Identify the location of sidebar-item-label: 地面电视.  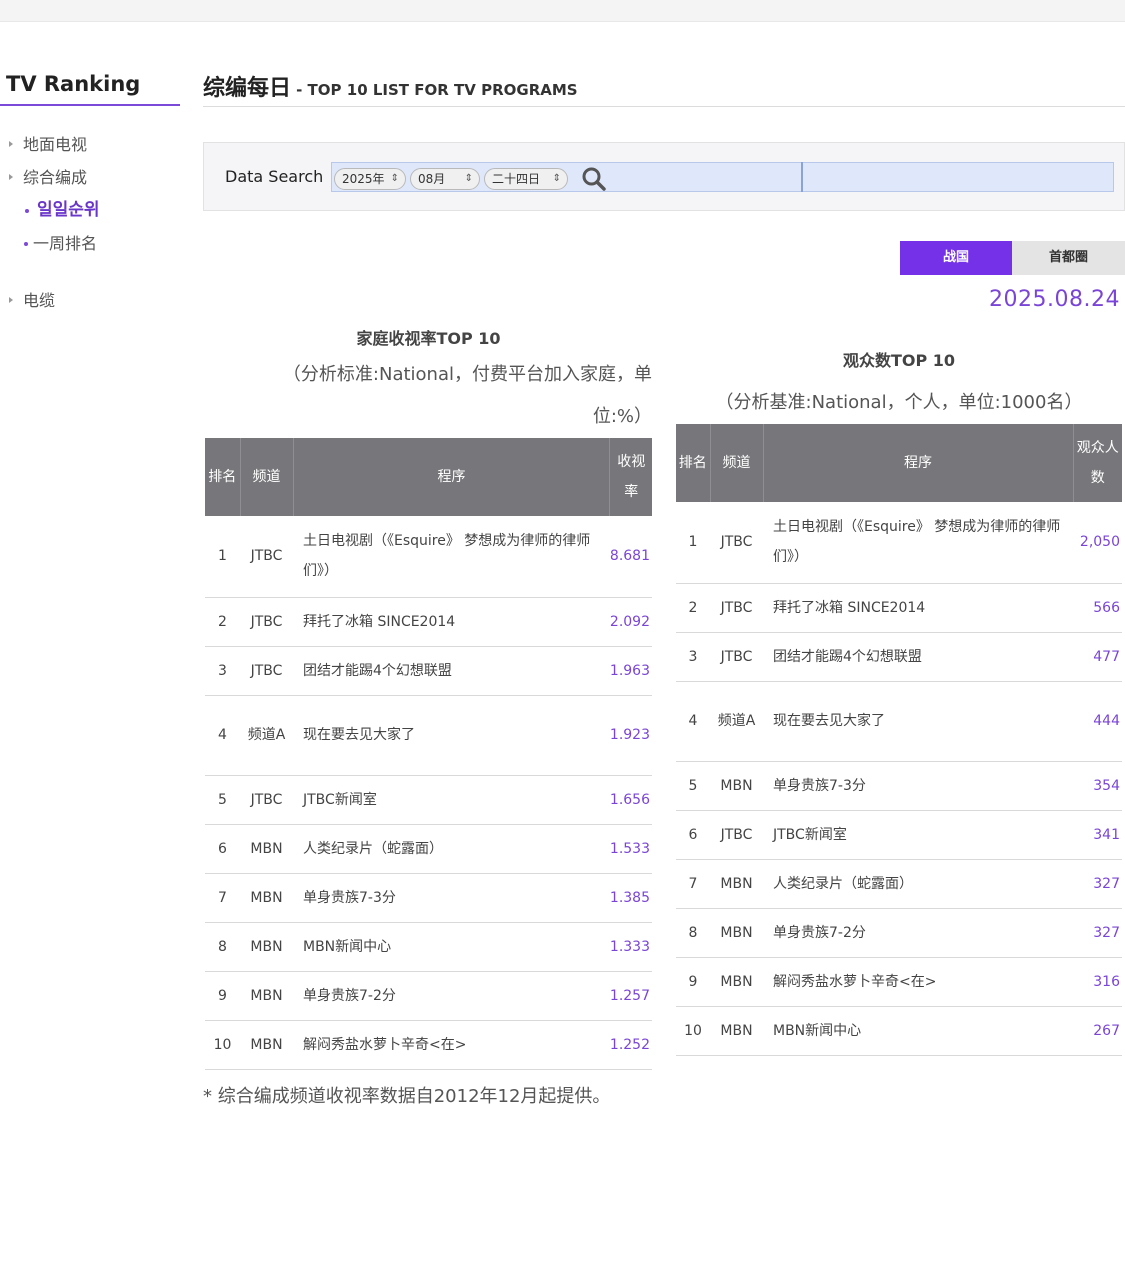
(55, 144).